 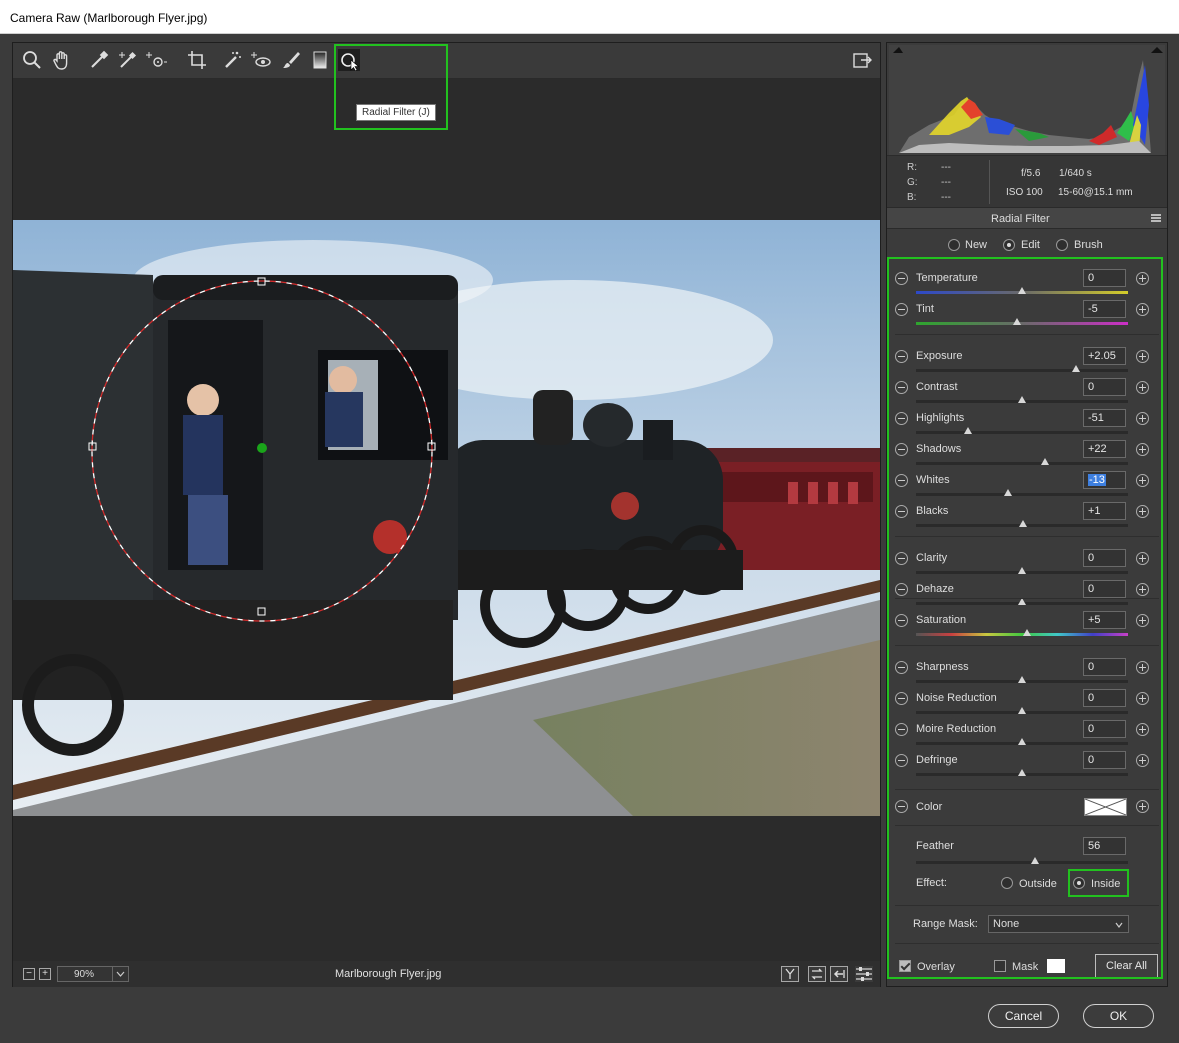 I want to click on cancel-button: Cancel, so click(x=1023, y=1016).